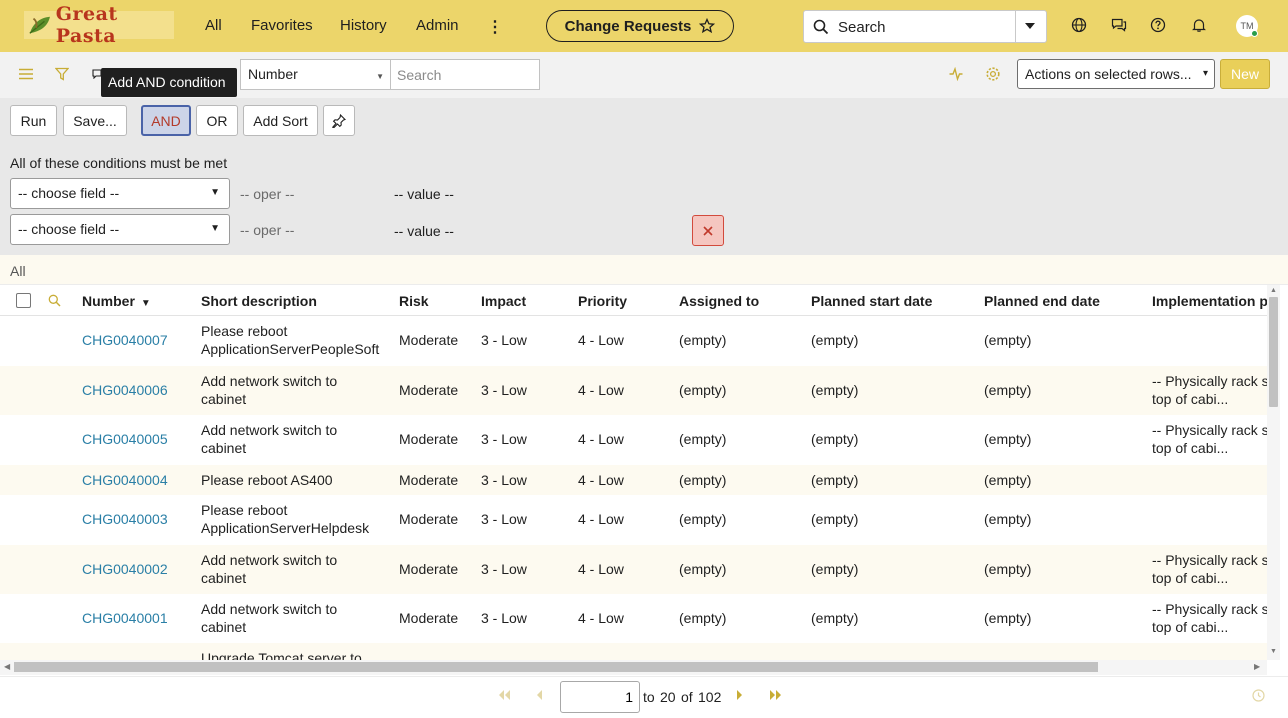 Image resolution: width=1288 pixels, height=718 pixels. I want to click on activity-icon, so click(956, 74).